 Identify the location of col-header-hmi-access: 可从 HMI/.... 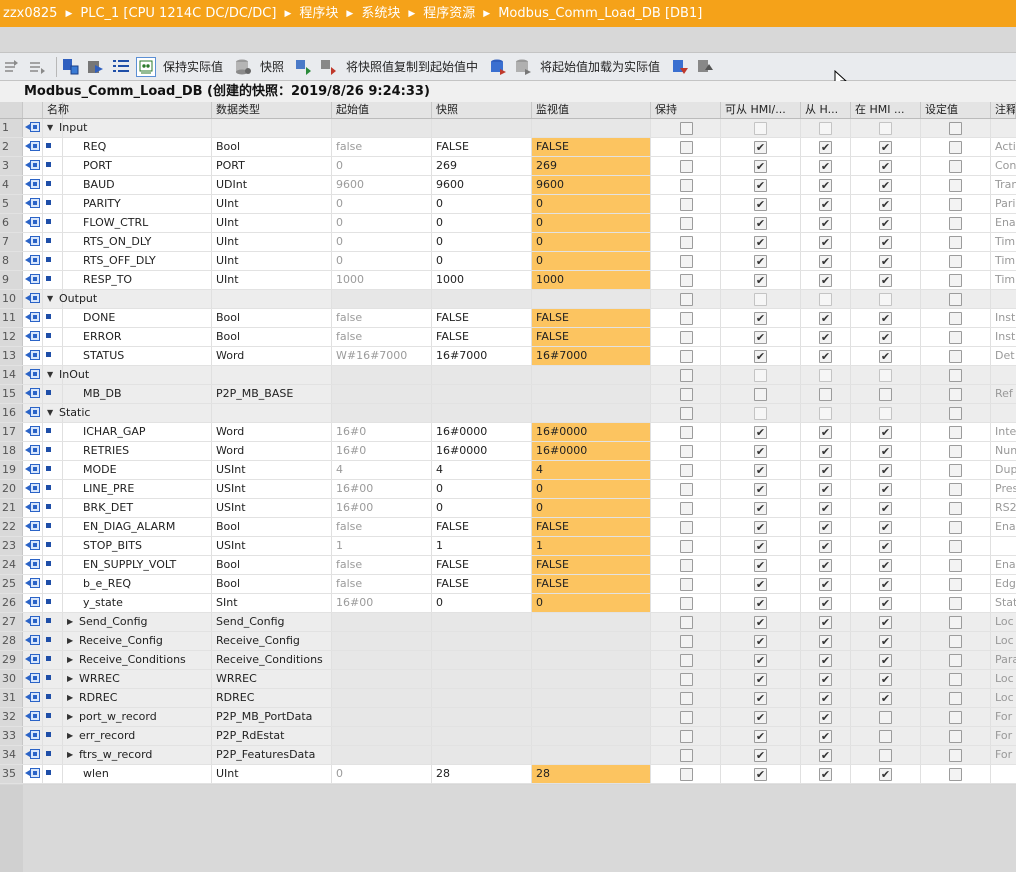
(761, 110).